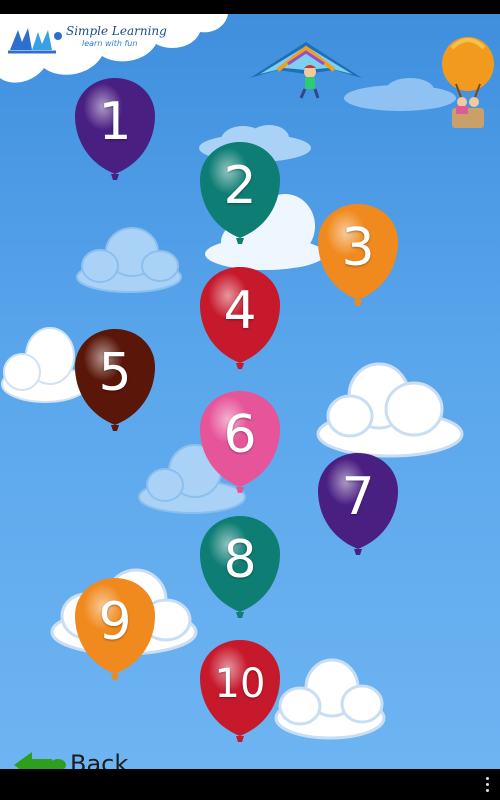  Describe the element at coordinates (116, 31) in the screenshot. I see `logo-title: Simple Learning` at that location.